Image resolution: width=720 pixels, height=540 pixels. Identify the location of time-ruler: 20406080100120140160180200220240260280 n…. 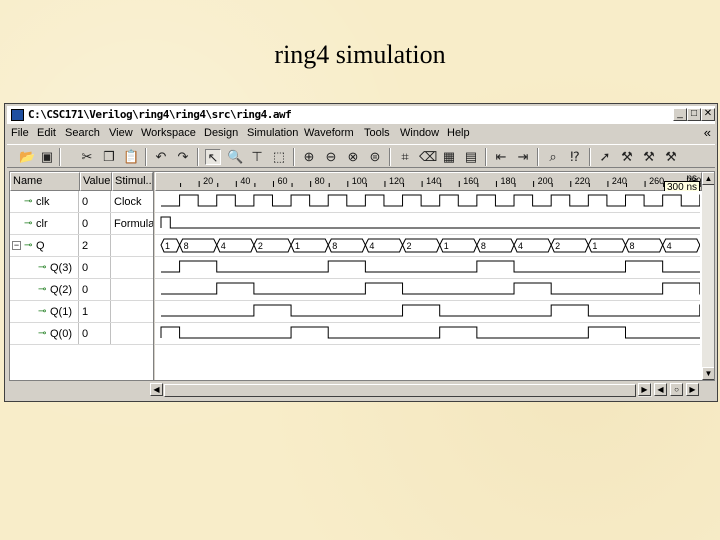
(428, 181).